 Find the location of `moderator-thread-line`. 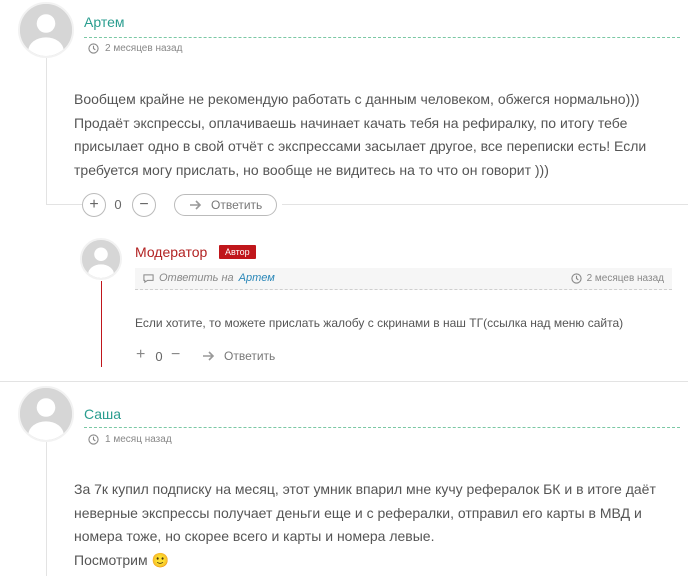

moderator-thread-line is located at coordinates (101, 324).